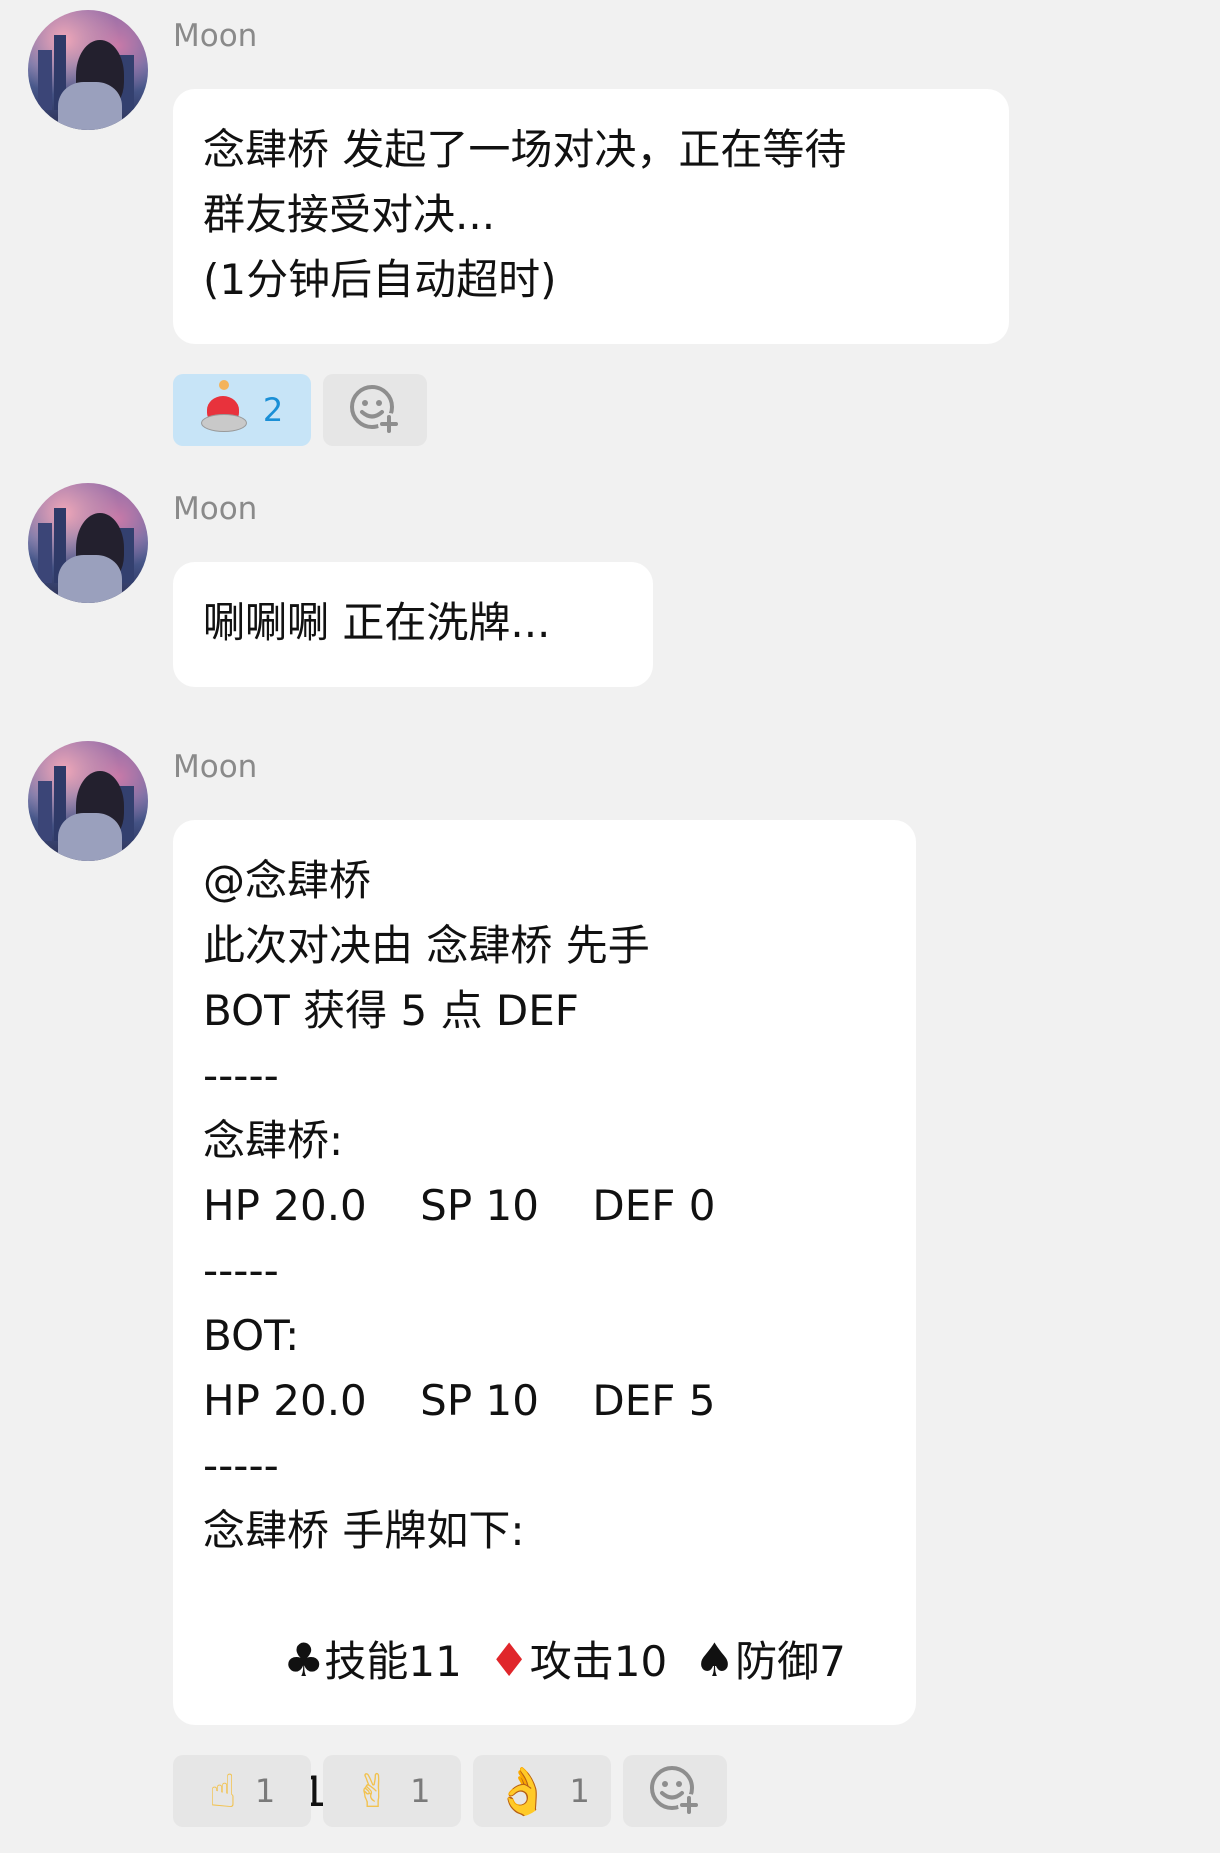 The height and width of the screenshot is (1853, 1220). Describe the element at coordinates (591, 216) in the screenshot. I see `message-bubble: 念肆桥 发起了一场对决，正在等待 群友接受对决... (1分钟后自动超时)` at that location.